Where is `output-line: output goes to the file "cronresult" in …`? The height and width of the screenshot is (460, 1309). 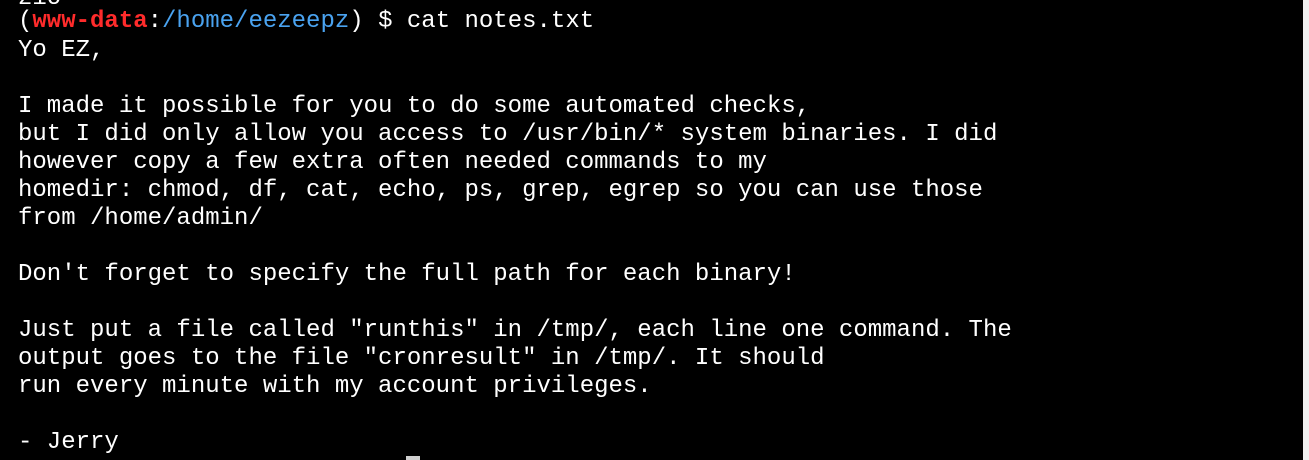 output-line: output goes to the file "cronresult" in … is located at coordinates (421, 358).